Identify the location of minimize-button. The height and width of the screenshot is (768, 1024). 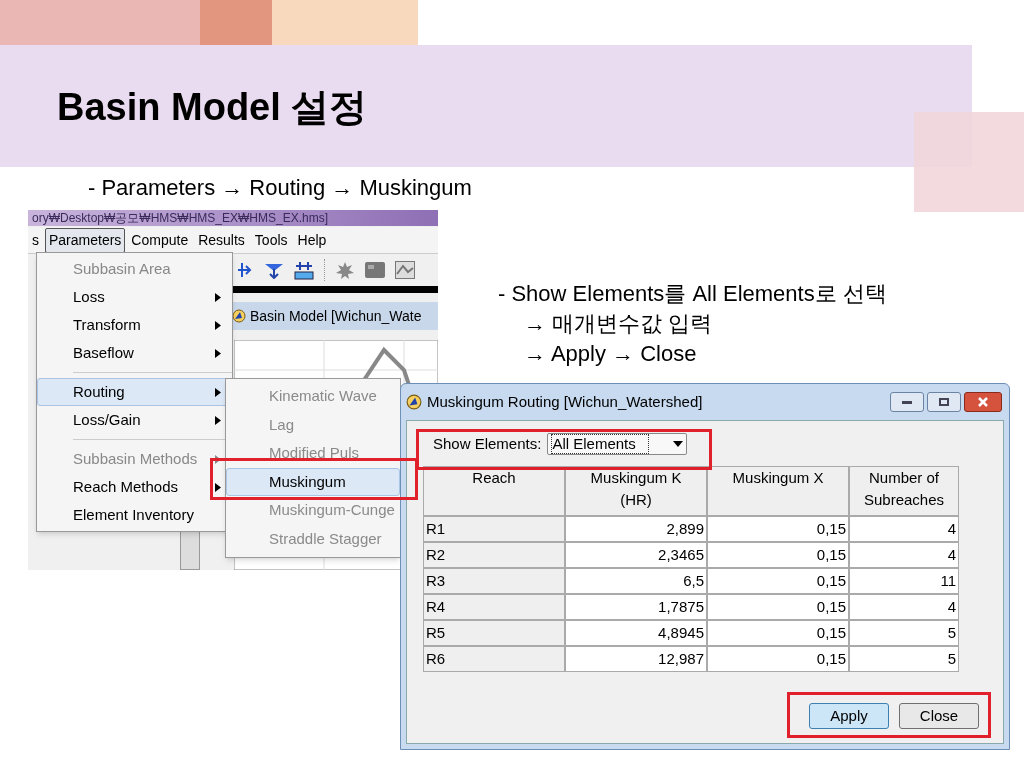
(907, 402).